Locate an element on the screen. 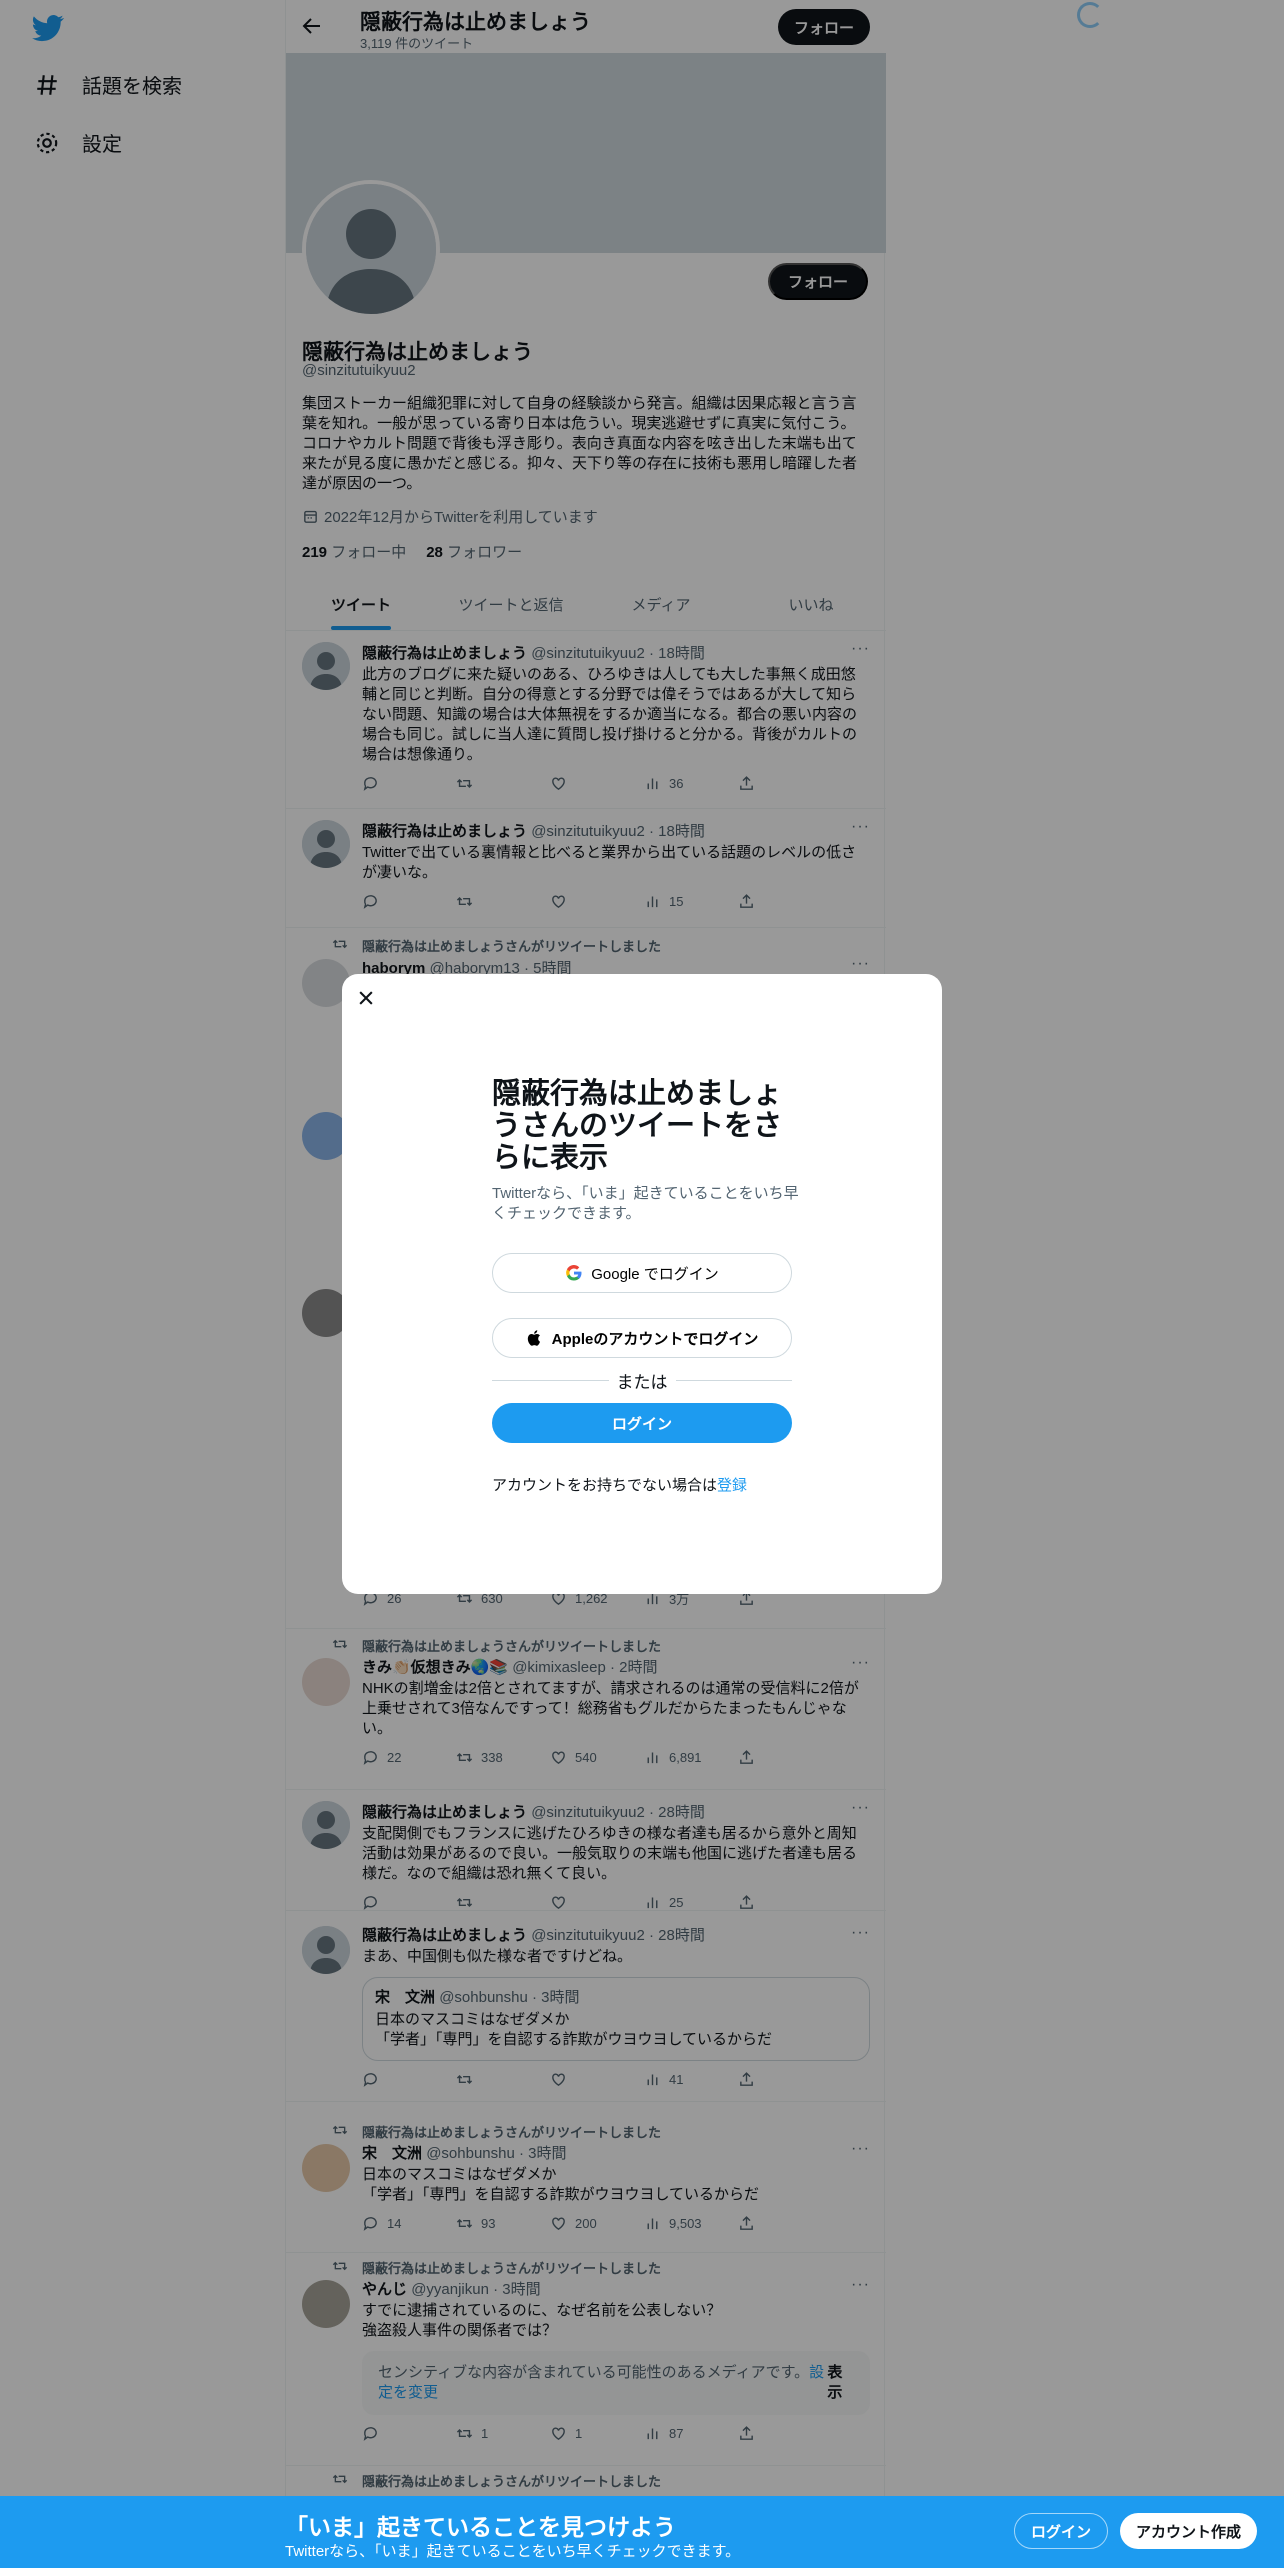 The height and width of the screenshot is (2568, 1284). apple-icon is located at coordinates (533, 1338).